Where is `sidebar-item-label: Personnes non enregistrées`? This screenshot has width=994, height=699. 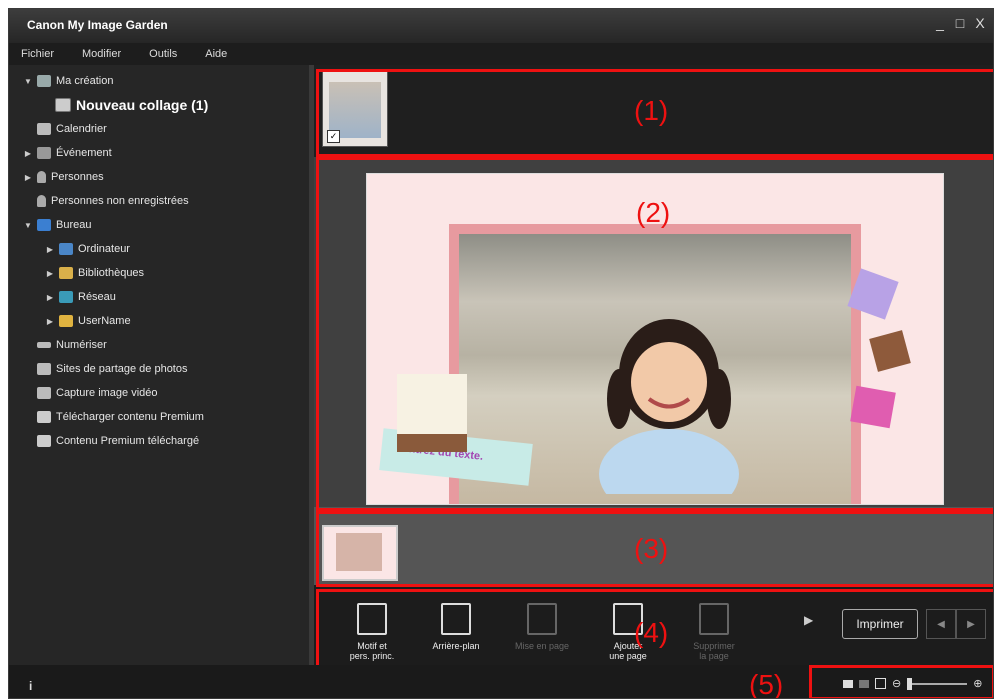 sidebar-item-label: Personnes non enregistrées is located at coordinates (120, 201).